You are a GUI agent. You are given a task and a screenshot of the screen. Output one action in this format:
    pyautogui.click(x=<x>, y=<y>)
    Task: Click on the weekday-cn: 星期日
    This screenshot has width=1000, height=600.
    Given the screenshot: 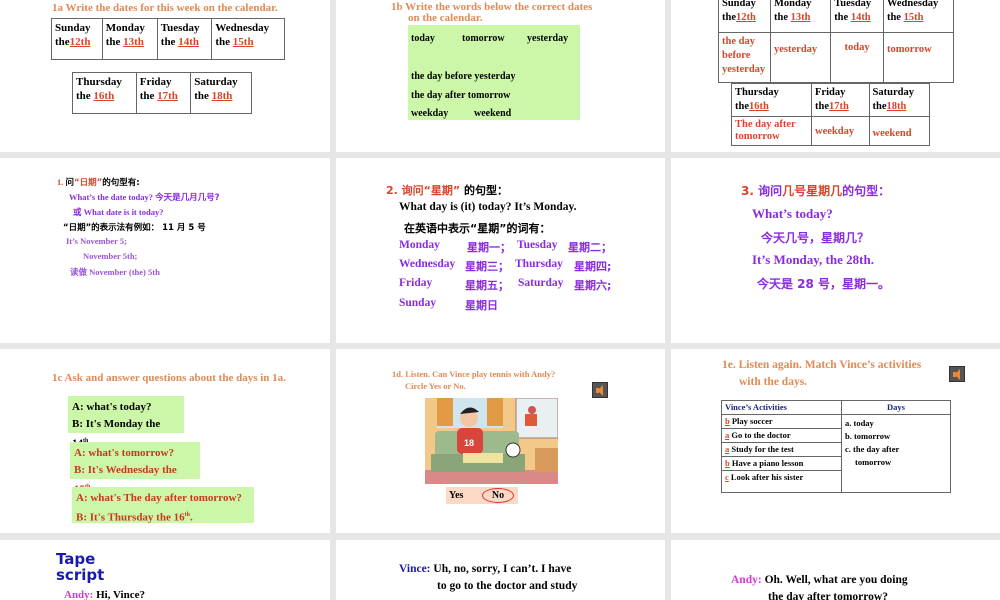 What is the action you would take?
    pyautogui.click(x=481, y=305)
    